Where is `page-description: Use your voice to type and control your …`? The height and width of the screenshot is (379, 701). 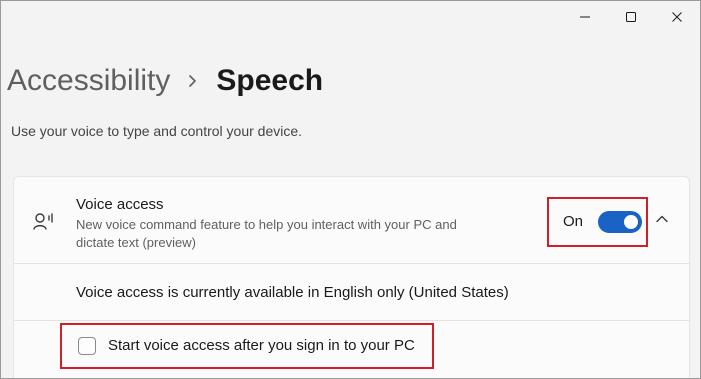
page-description: Use your voice to type and control your … is located at coordinates (157, 131).